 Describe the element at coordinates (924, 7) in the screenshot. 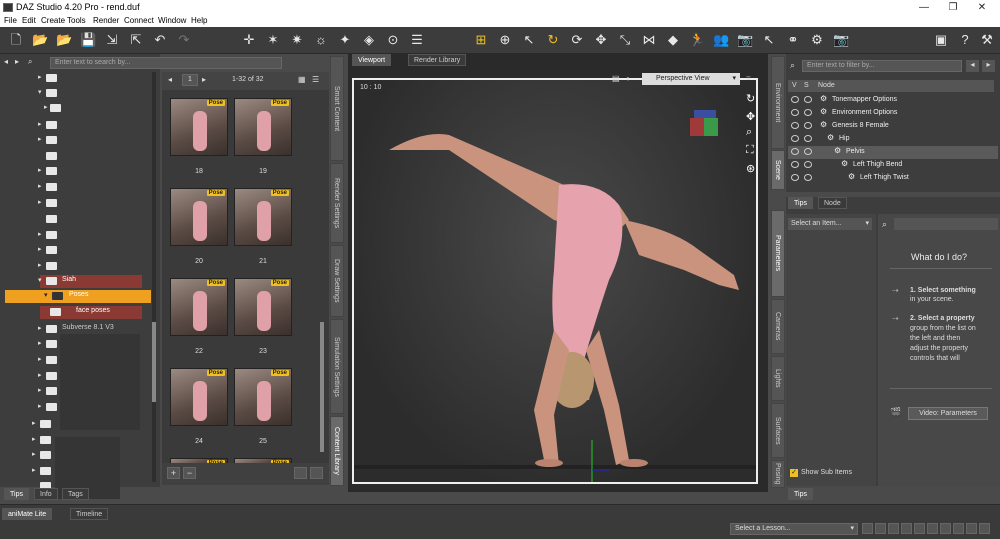

I see `minimize-button: —` at that location.